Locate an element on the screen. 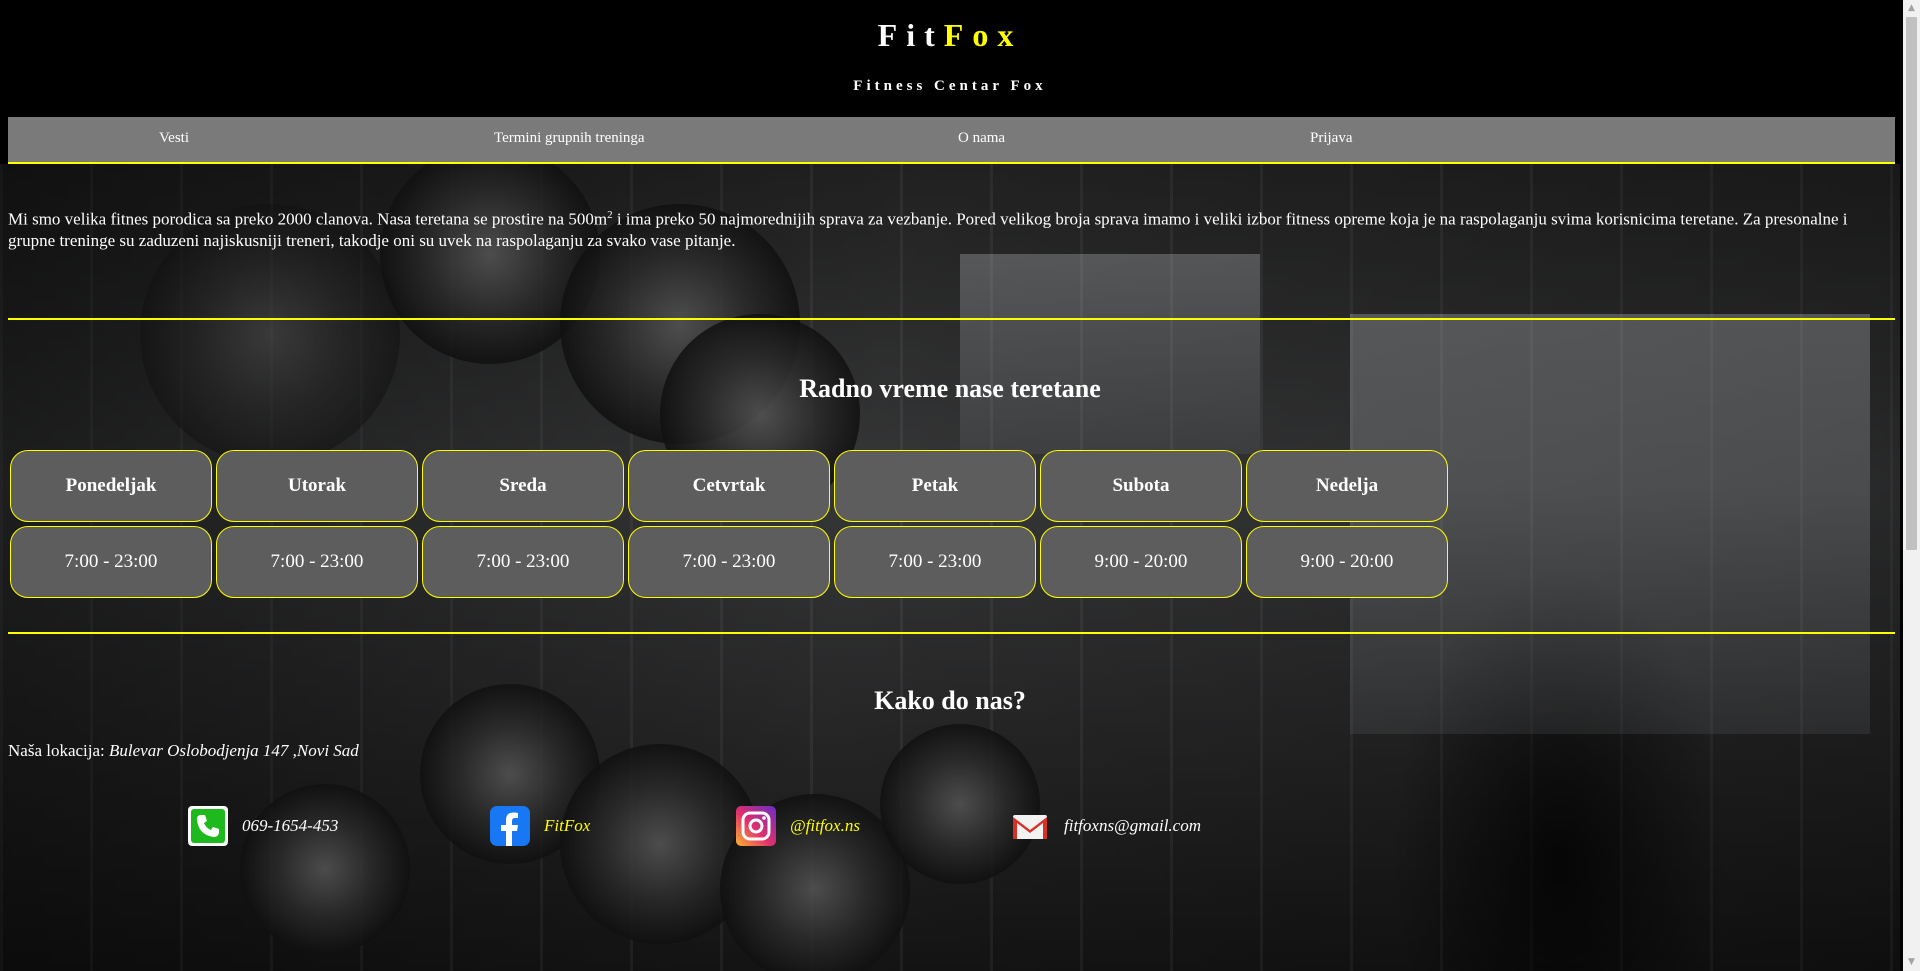 This screenshot has width=1920, height=971. day-cell-ponedeljak: Ponedeljak is located at coordinates (111, 486).